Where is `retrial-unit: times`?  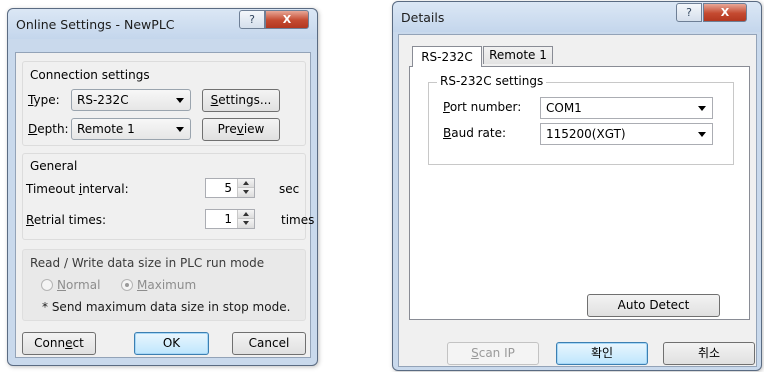
retrial-unit: times is located at coordinates (298, 220).